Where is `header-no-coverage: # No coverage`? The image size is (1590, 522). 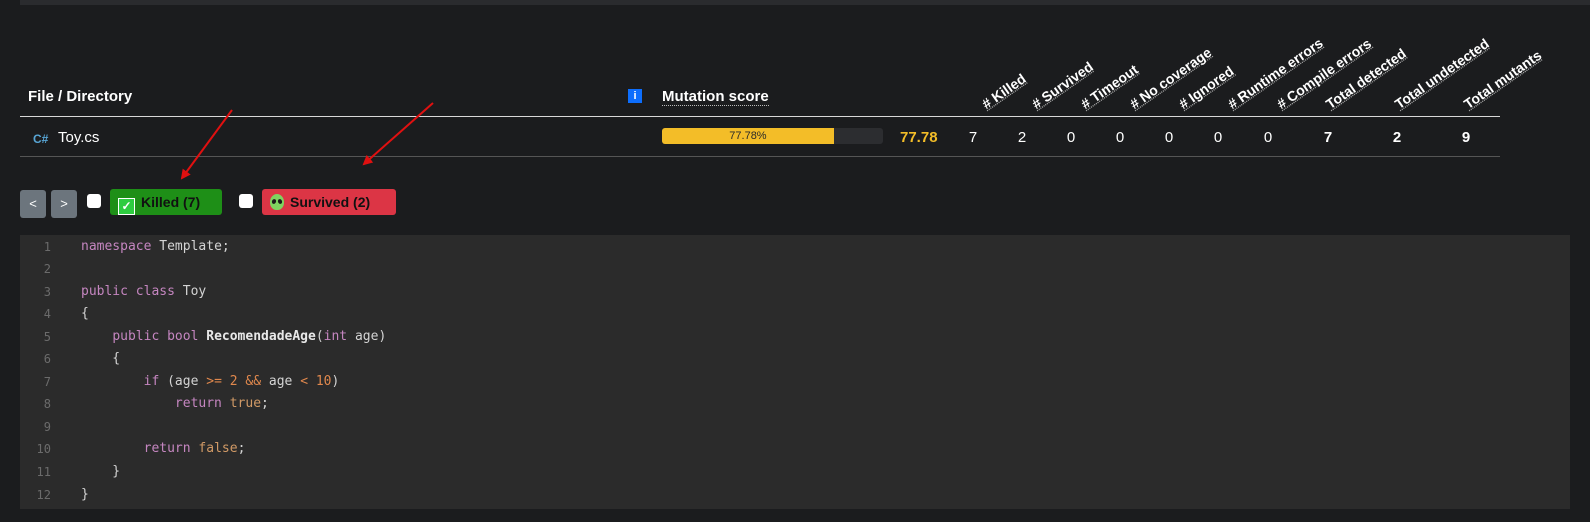 header-no-coverage: # No coverage is located at coordinates (1171, 78).